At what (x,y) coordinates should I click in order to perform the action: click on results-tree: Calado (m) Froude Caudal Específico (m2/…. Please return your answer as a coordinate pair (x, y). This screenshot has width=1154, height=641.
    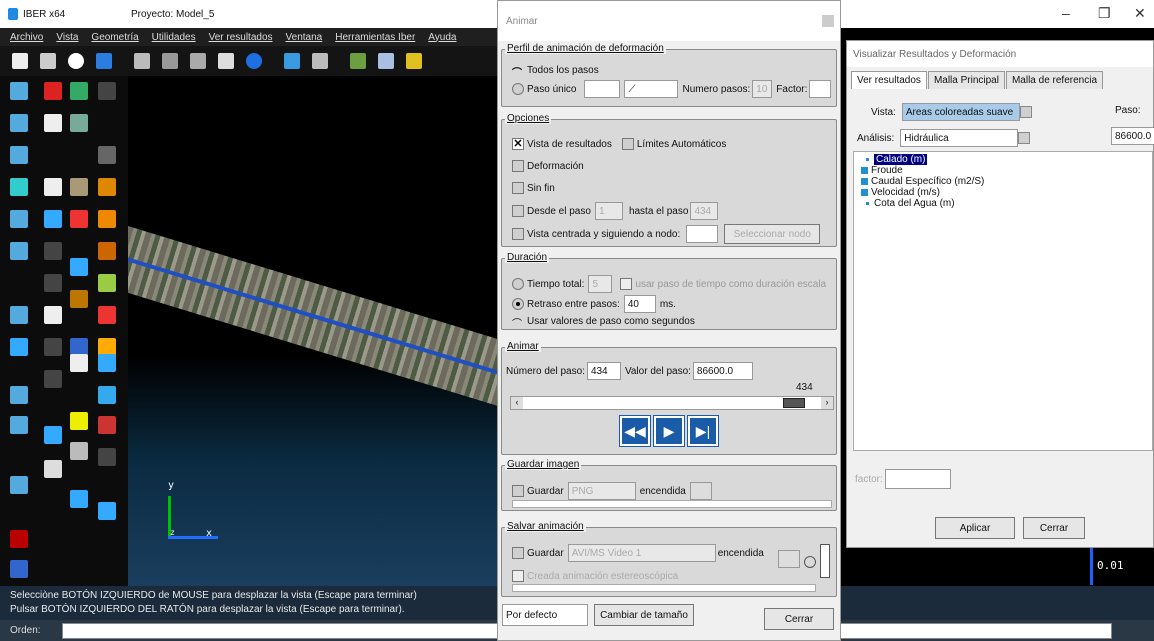
    Looking at the image, I should click on (1003, 301).